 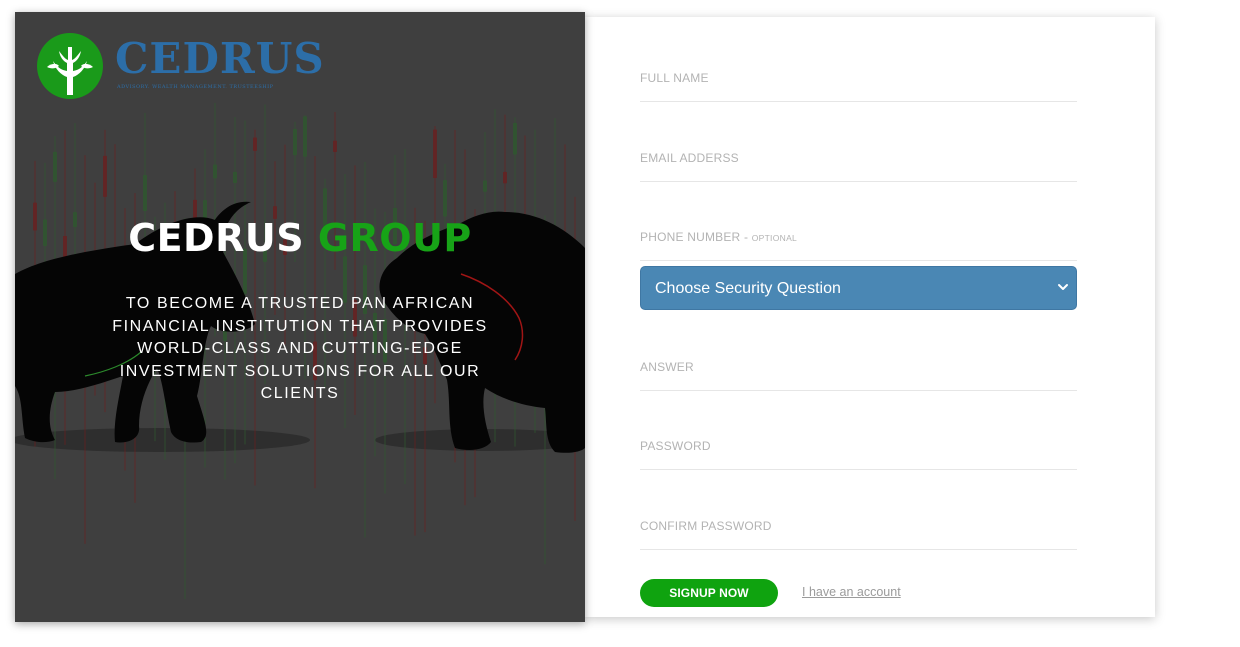 What do you see at coordinates (195, 87) in the screenshot?
I see `logo-tagline: Advisory. Wealth Management. Trusteeship` at bounding box center [195, 87].